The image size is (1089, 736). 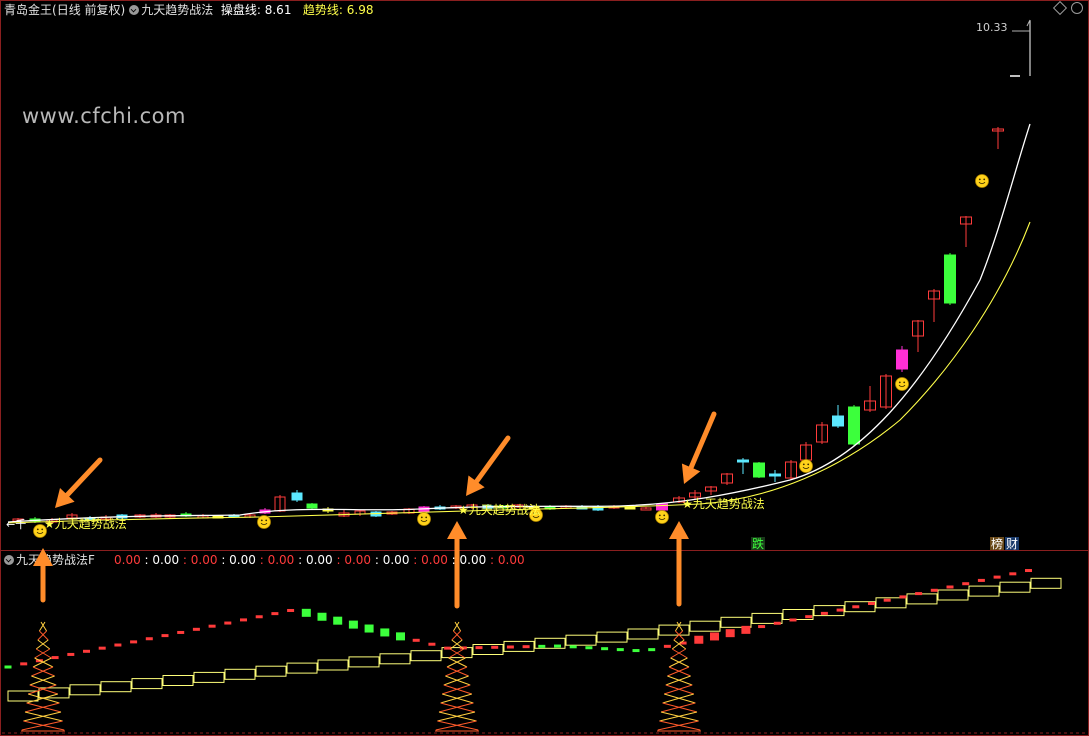 What do you see at coordinates (992, 27) in the screenshot?
I see `price-high-label: 10.33` at bounding box center [992, 27].